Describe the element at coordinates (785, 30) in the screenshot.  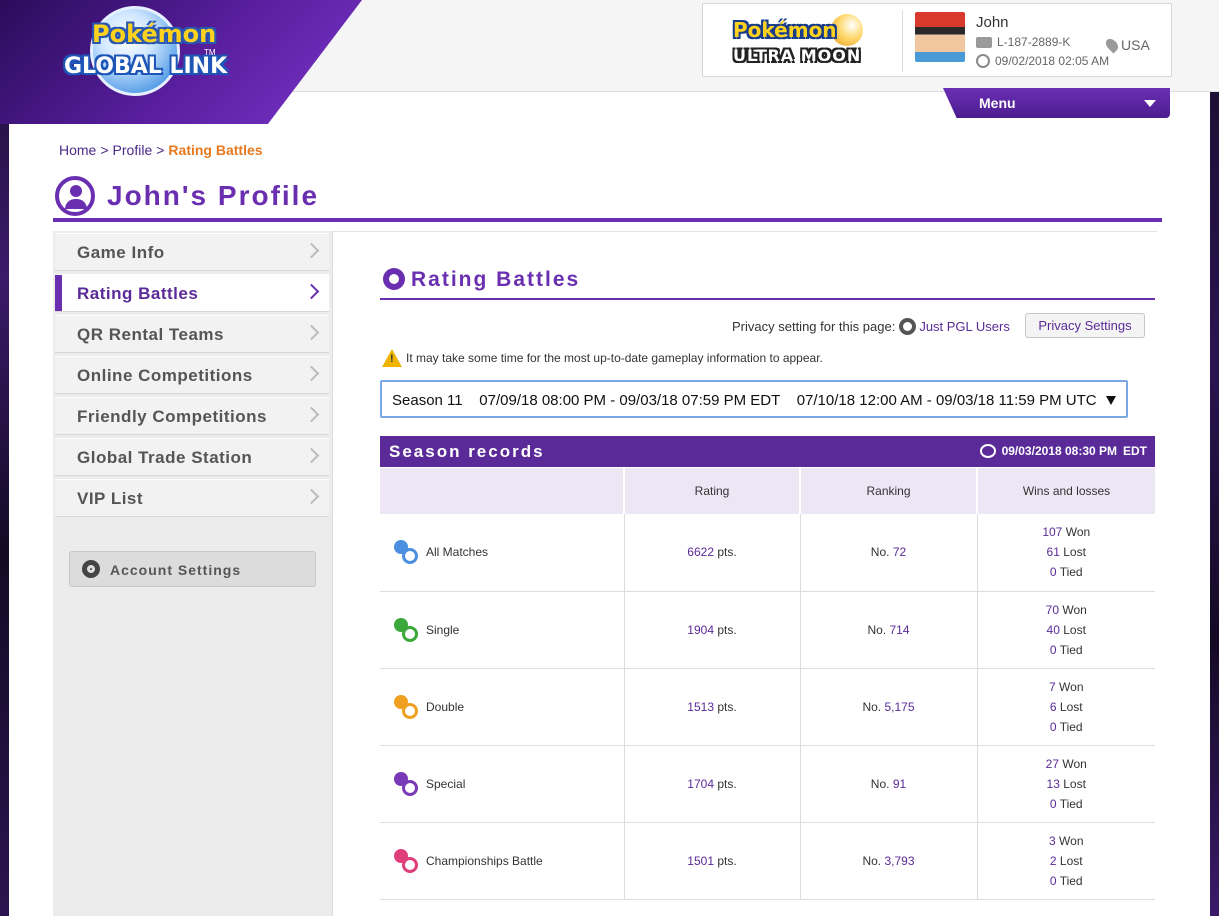
I see `game-logo-pokemon: Pokémon` at that location.